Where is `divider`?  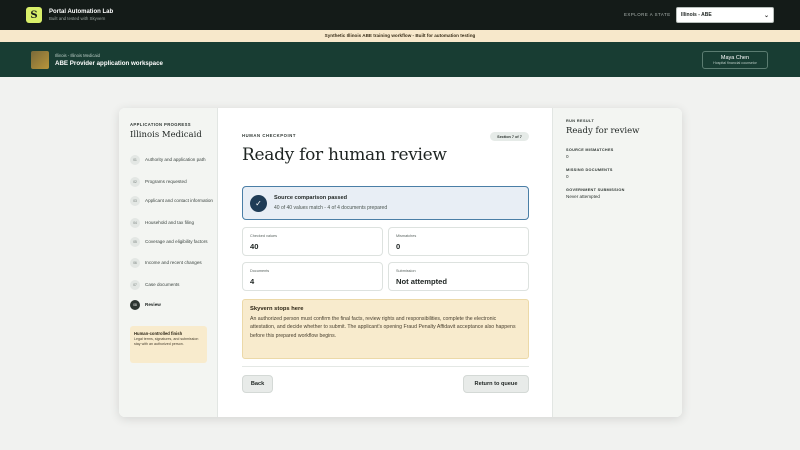
divider is located at coordinates (385, 366).